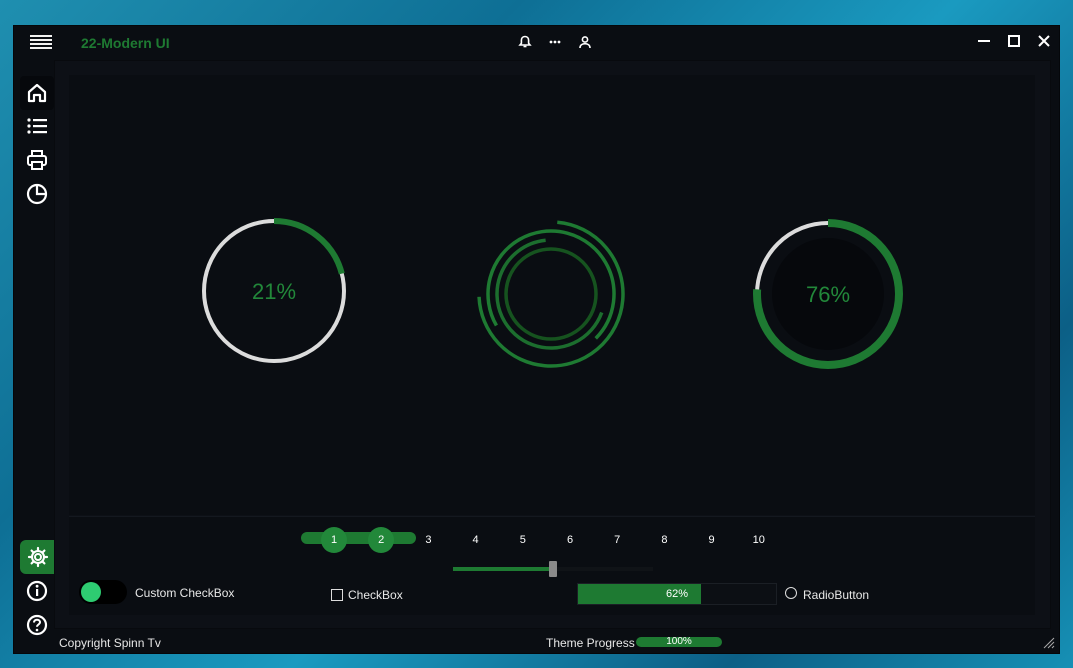 The image size is (1073, 668). Describe the element at coordinates (37, 126) in the screenshot. I see `list-icon` at that location.